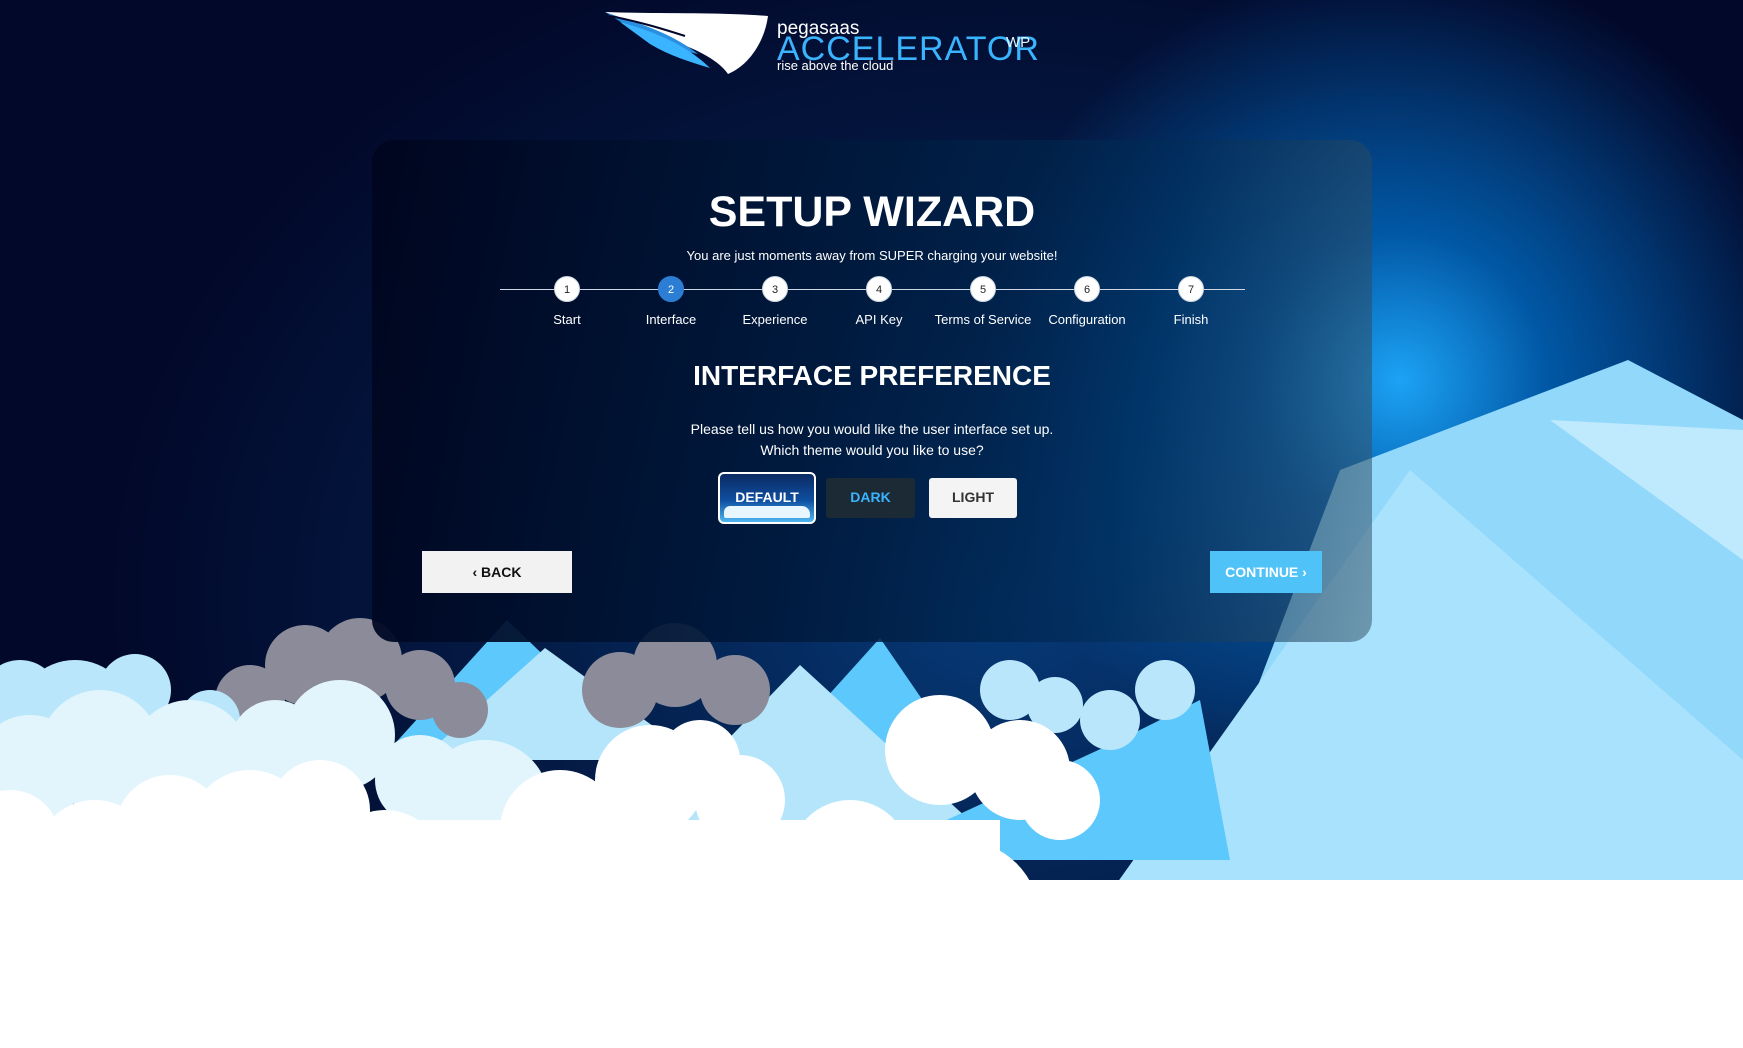 The height and width of the screenshot is (1048, 1743). What do you see at coordinates (872, 450) in the screenshot?
I see `description-line-2: Which theme would you like to use?` at bounding box center [872, 450].